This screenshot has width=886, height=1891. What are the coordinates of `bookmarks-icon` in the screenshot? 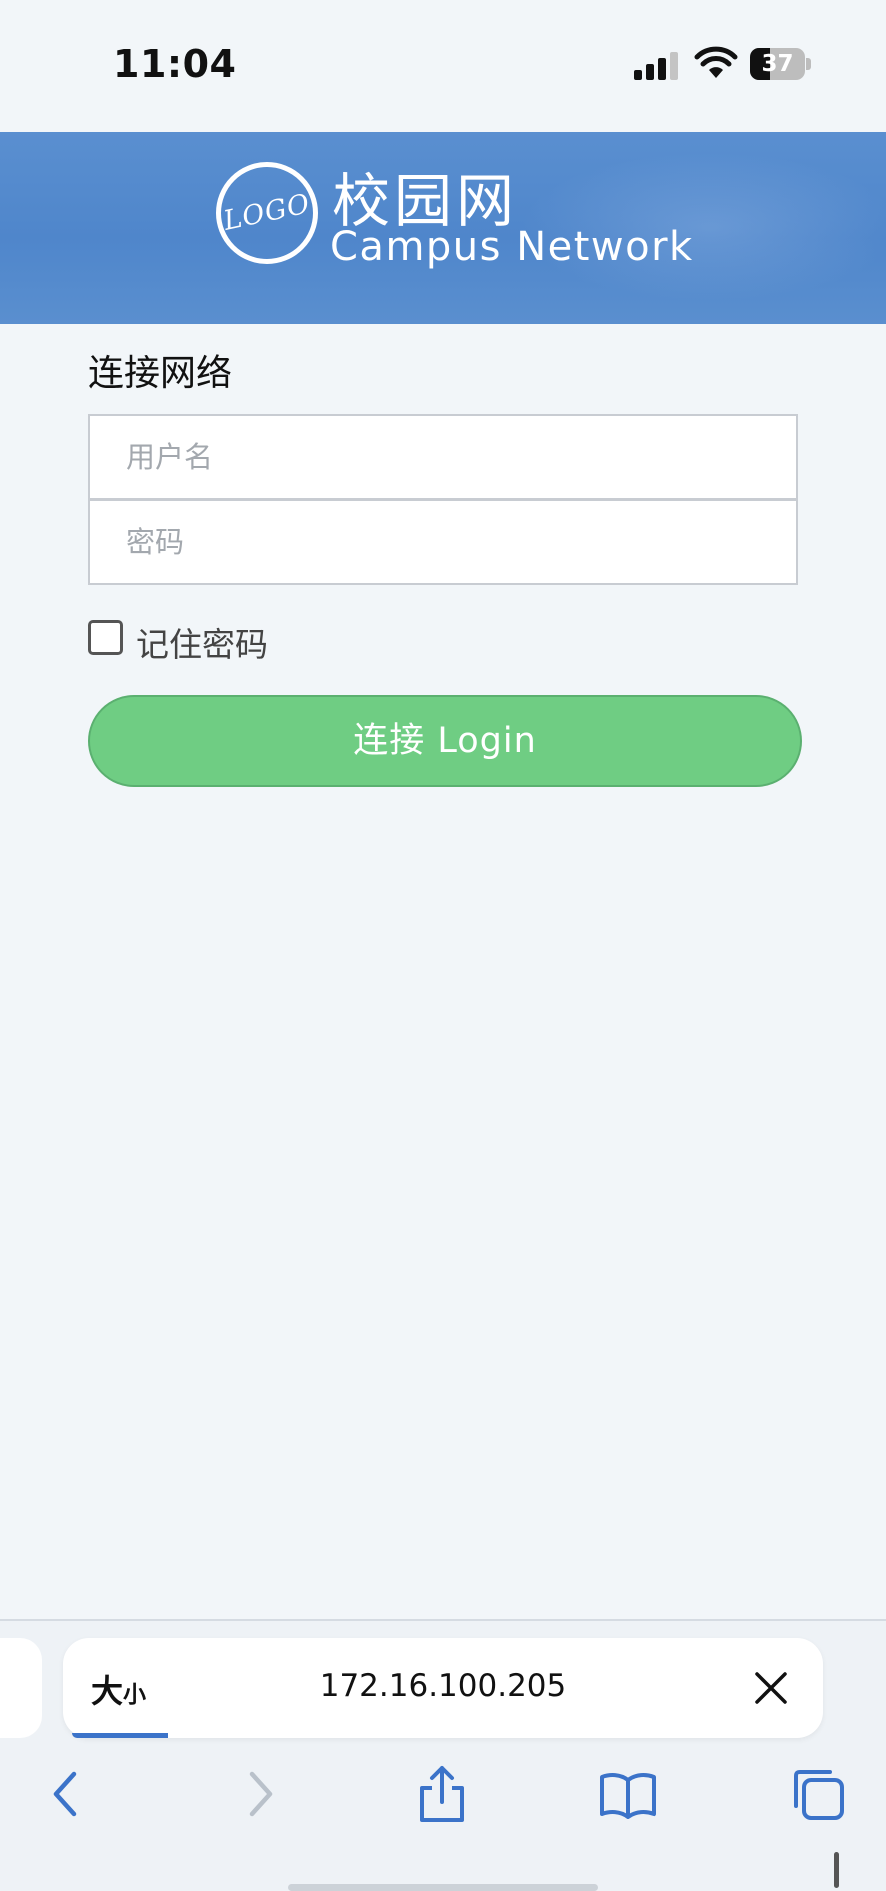 It's located at (628, 1794).